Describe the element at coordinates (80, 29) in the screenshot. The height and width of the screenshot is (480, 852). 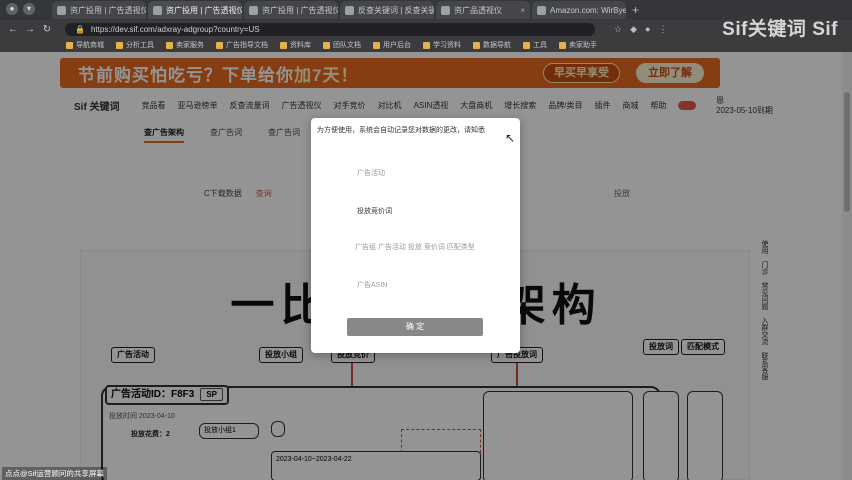
I see `lock-icon: 🔒` at that location.